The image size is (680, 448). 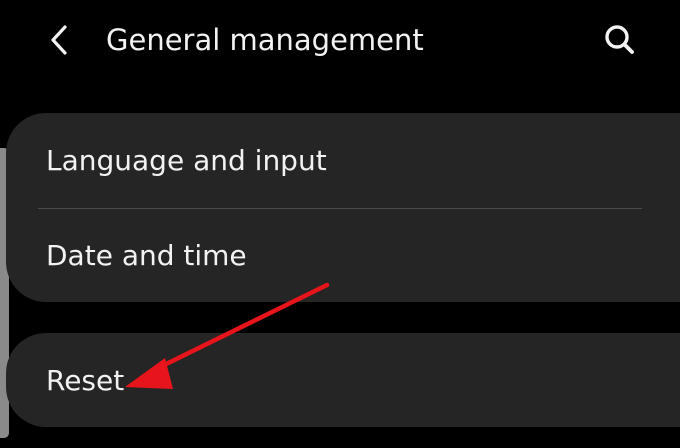 What do you see at coordinates (265, 40) in the screenshot?
I see `page-title: General management` at bounding box center [265, 40].